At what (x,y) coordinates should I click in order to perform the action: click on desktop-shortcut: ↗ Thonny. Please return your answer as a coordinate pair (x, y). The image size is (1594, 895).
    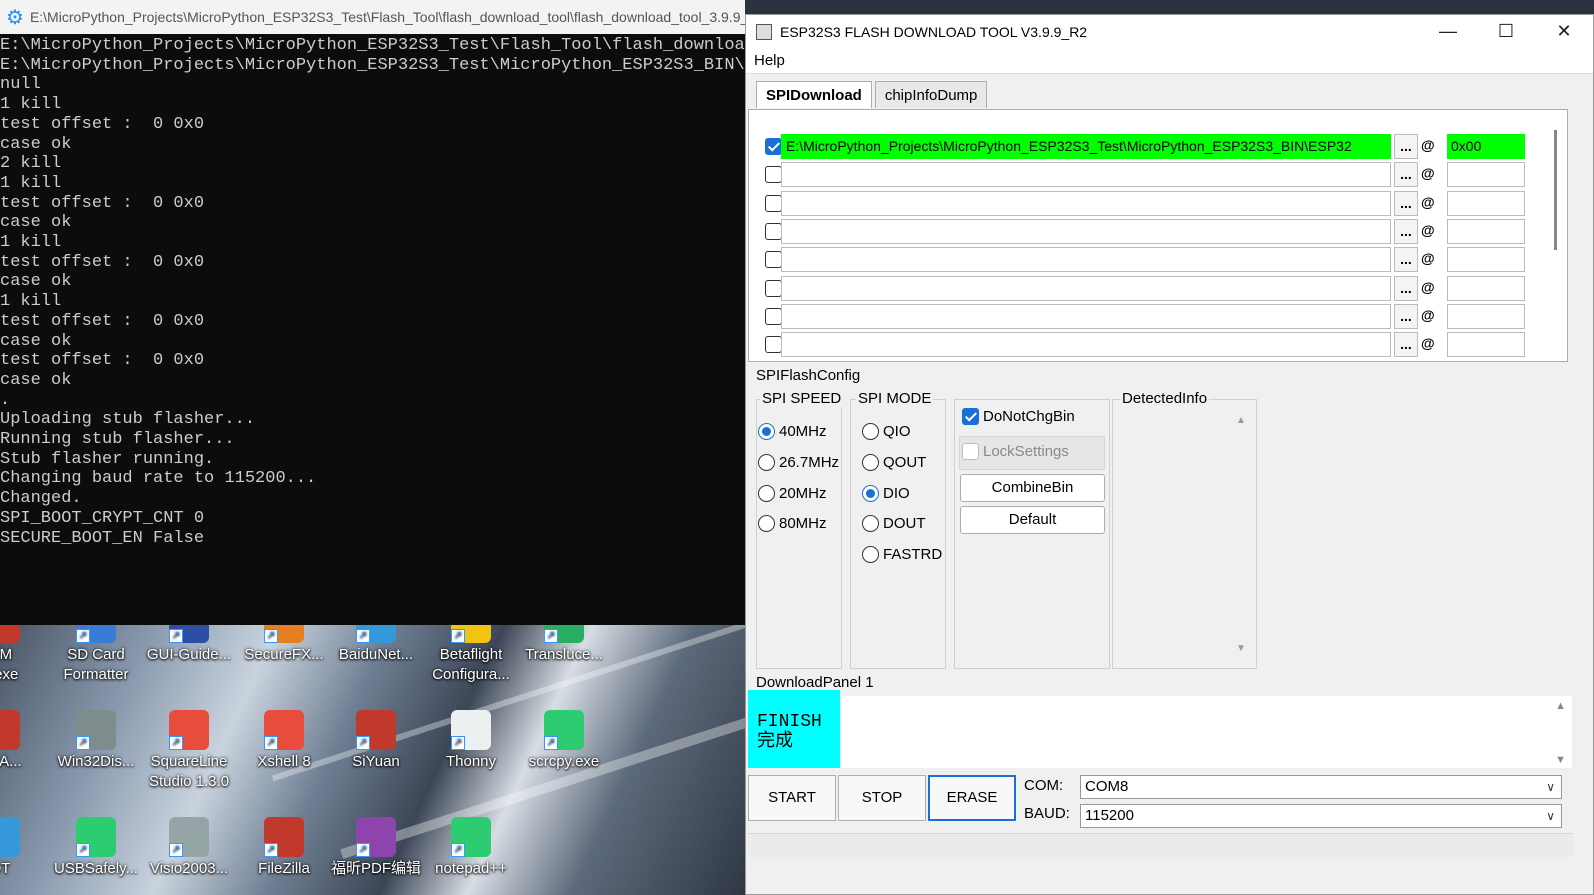
    Looking at the image, I should click on (471, 741).